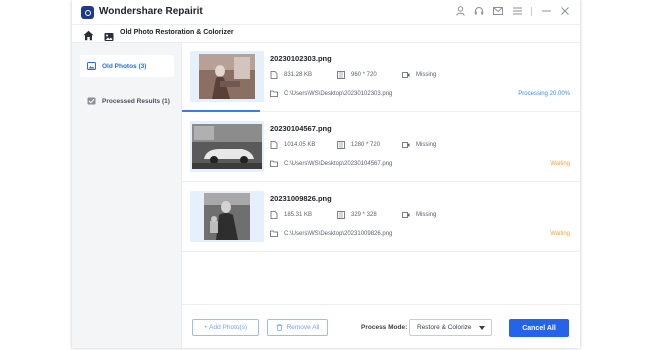 The image size is (650, 350). I want to click on file-resolution: 1280 * 720, so click(358, 145).